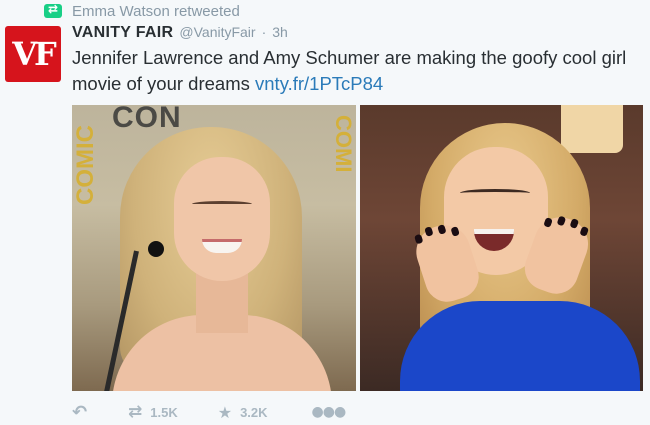 Image resolution: width=650 pixels, height=425 pixels. Describe the element at coordinates (217, 32) in the screenshot. I see `author-screen-name: @VanityFair` at that location.